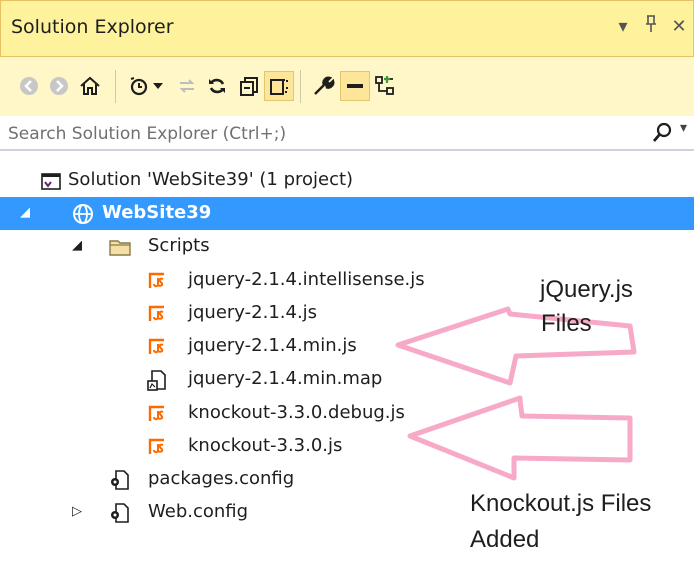  I want to click on knockout-arrow, so click(520, 438).